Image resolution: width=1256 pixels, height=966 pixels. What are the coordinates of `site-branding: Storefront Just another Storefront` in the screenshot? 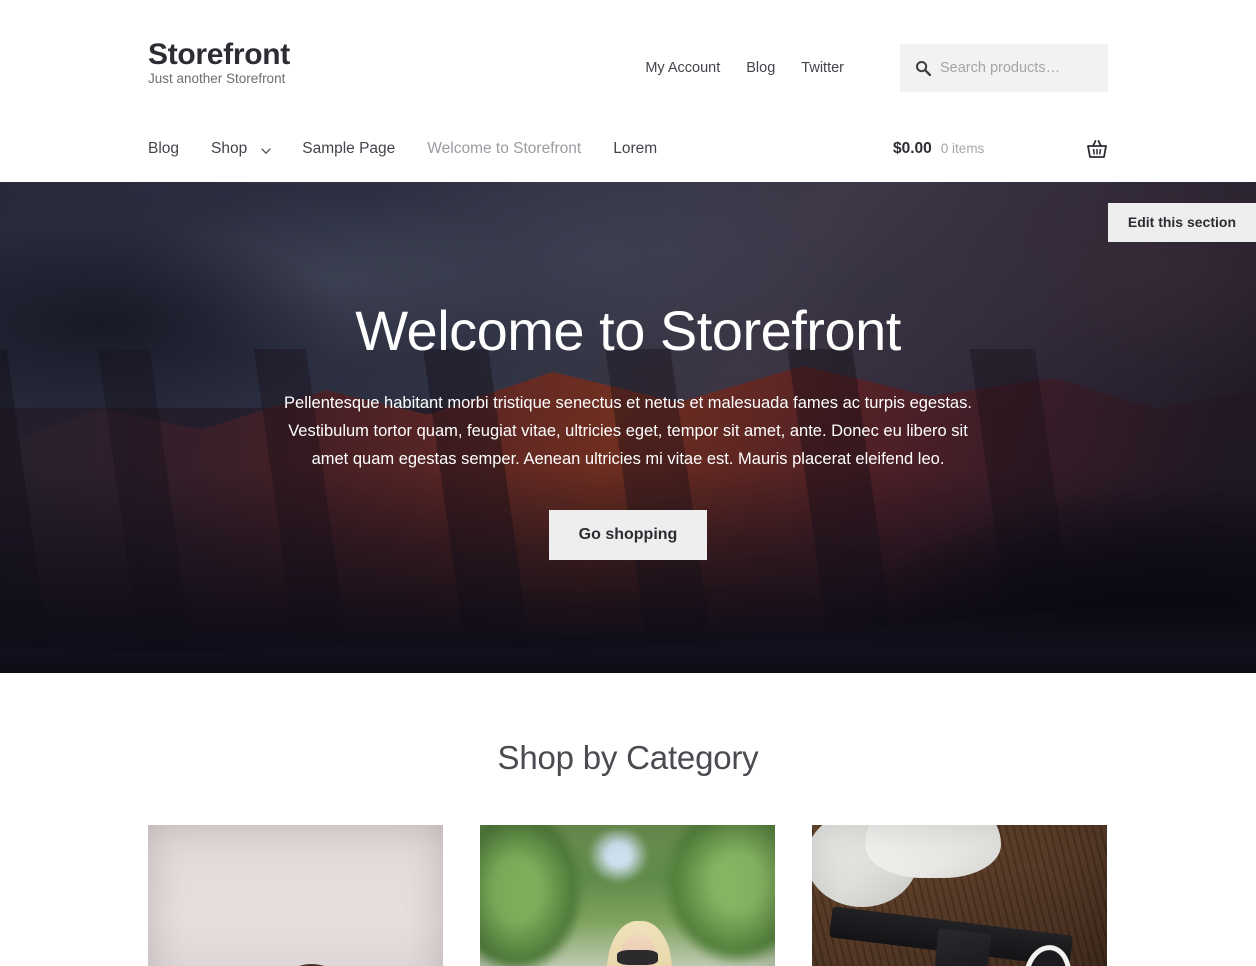 It's located at (219, 62).